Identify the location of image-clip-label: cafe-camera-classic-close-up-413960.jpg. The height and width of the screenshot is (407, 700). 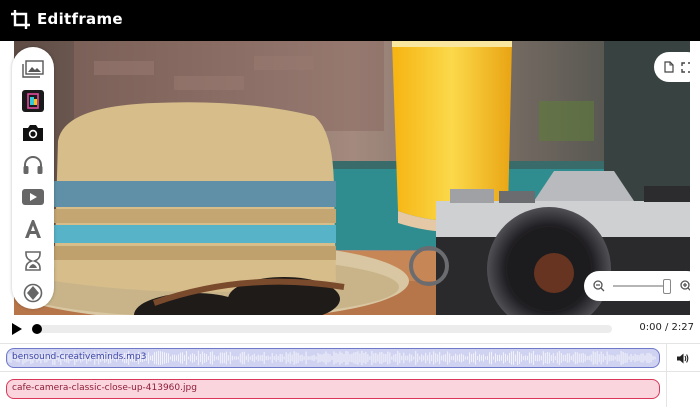
(104, 388).